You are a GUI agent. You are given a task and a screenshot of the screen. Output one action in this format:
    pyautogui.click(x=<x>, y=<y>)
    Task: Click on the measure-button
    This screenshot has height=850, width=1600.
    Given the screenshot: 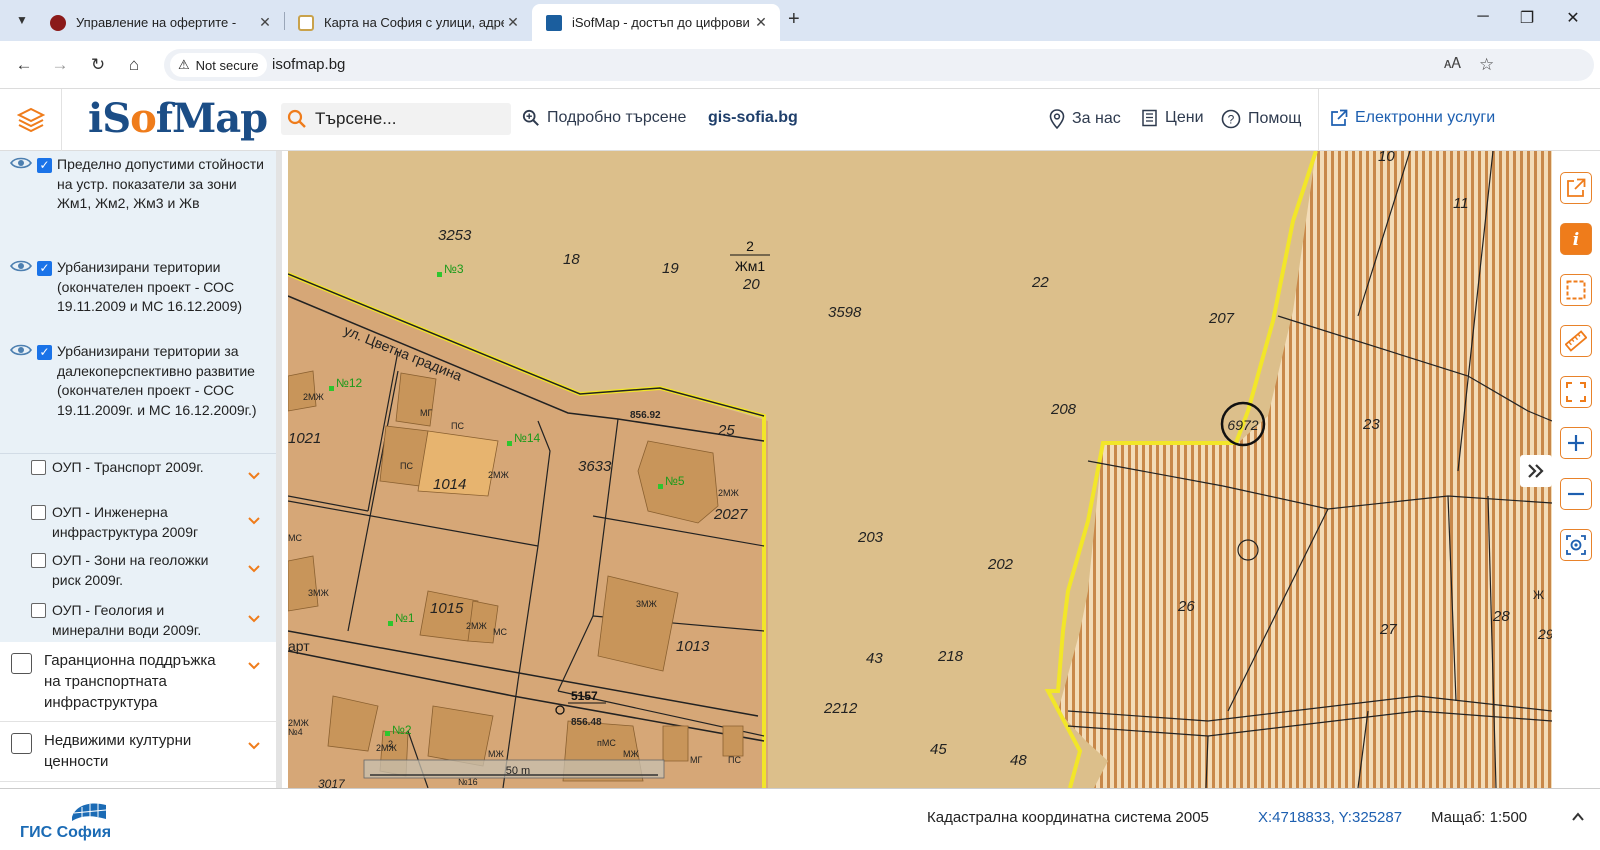 What is the action you would take?
    pyautogui.click(x=1576, y=341)
    